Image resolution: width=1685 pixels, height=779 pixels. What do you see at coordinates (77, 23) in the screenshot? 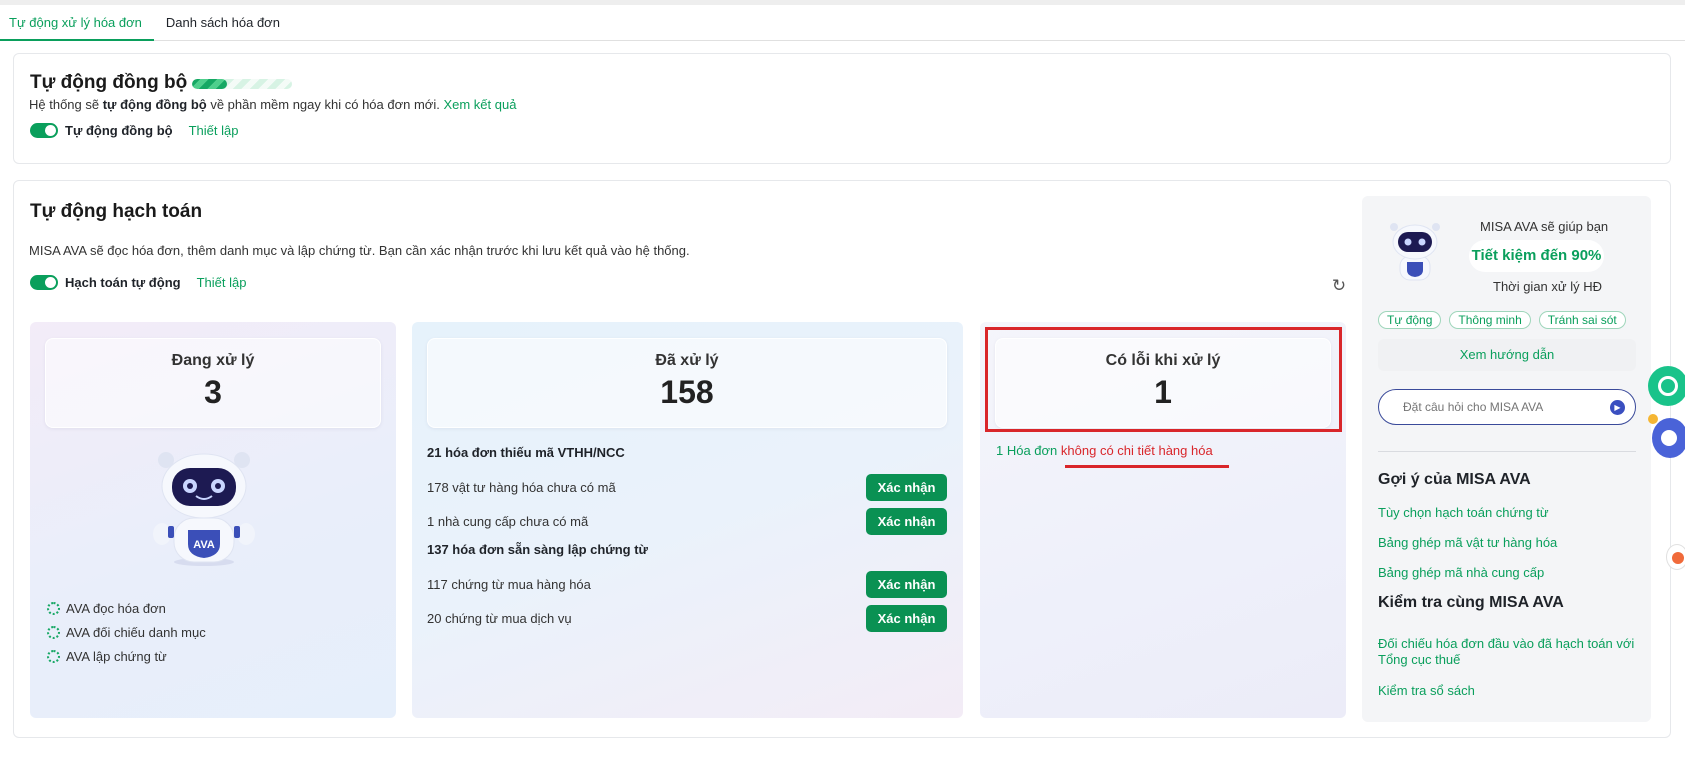
I see `tab-auto-processing: Tự động xử lý hóa đơn` at bounding box center [77, 23].